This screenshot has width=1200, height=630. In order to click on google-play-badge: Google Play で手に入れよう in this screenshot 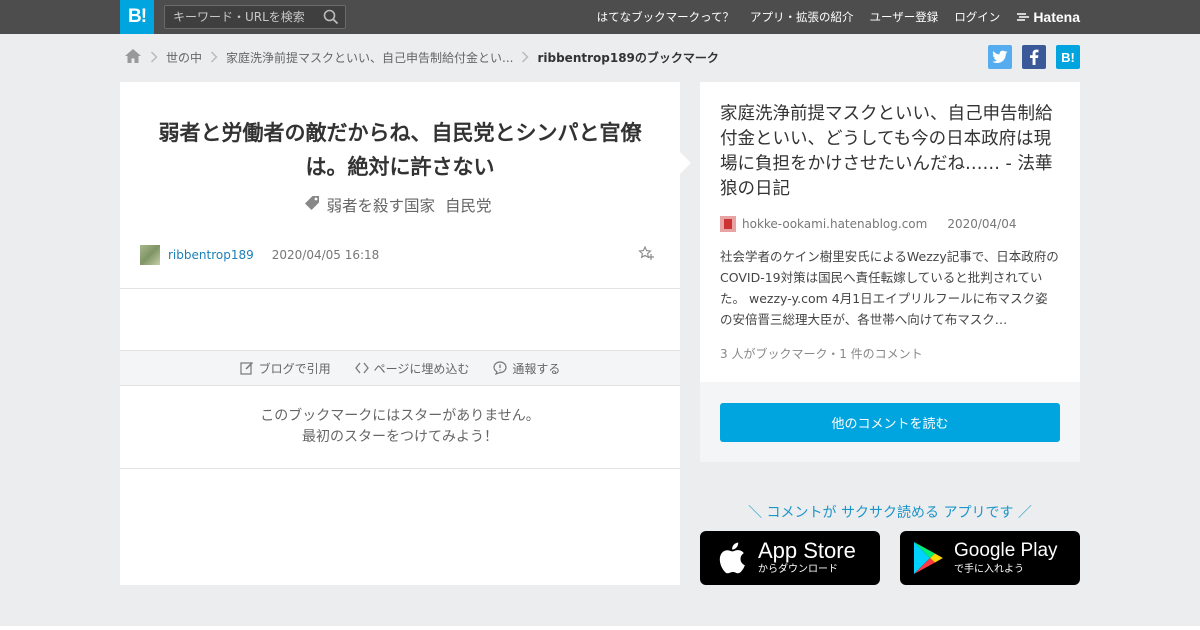, I will do `click(990, 558)`.